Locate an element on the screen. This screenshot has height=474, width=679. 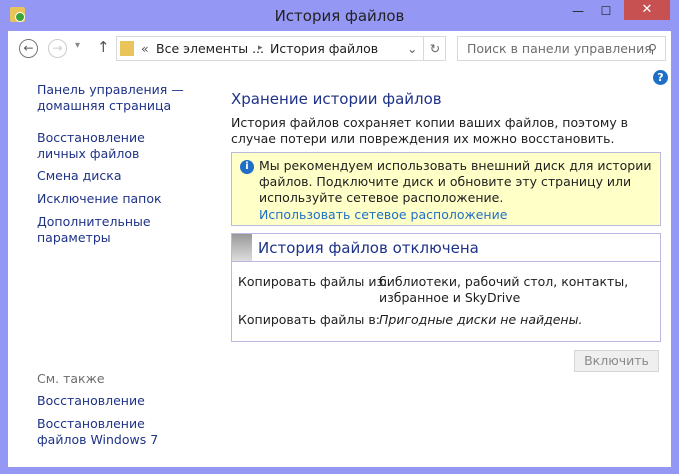
search-placeholder: Поиск в панели управления is located at coordinates (559, 48).